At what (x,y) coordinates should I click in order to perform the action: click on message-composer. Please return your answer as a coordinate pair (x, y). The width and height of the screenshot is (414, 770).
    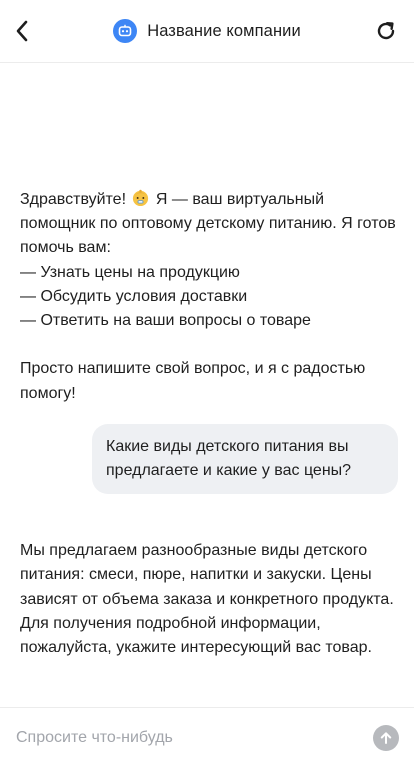
    Looking at the image, I should click on (207, 738).